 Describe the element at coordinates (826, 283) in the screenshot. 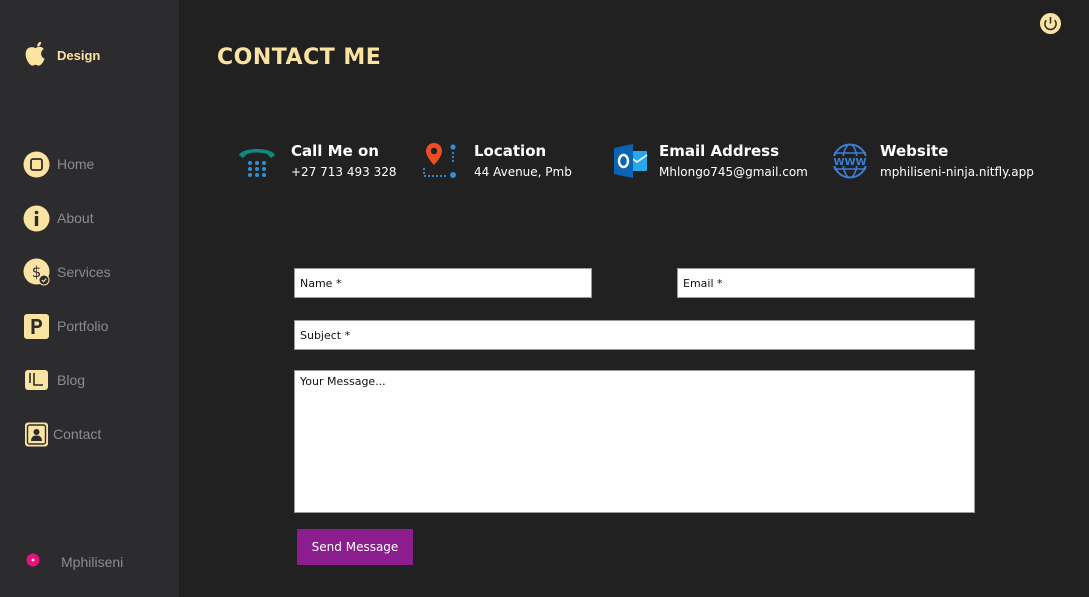

I see `email-field` at that location.